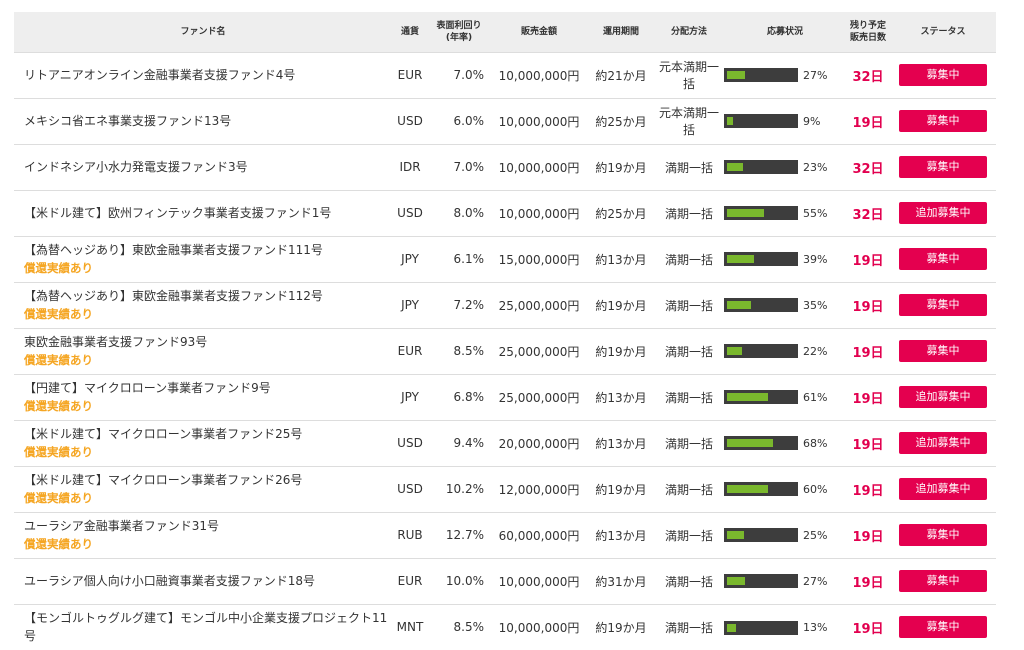  What do you see at coordinates (127, 121) in the screenshot?
I see `fund-name-link: メキシコ省エネ事業支援ファンド13号` at bounding box center [127, 121].